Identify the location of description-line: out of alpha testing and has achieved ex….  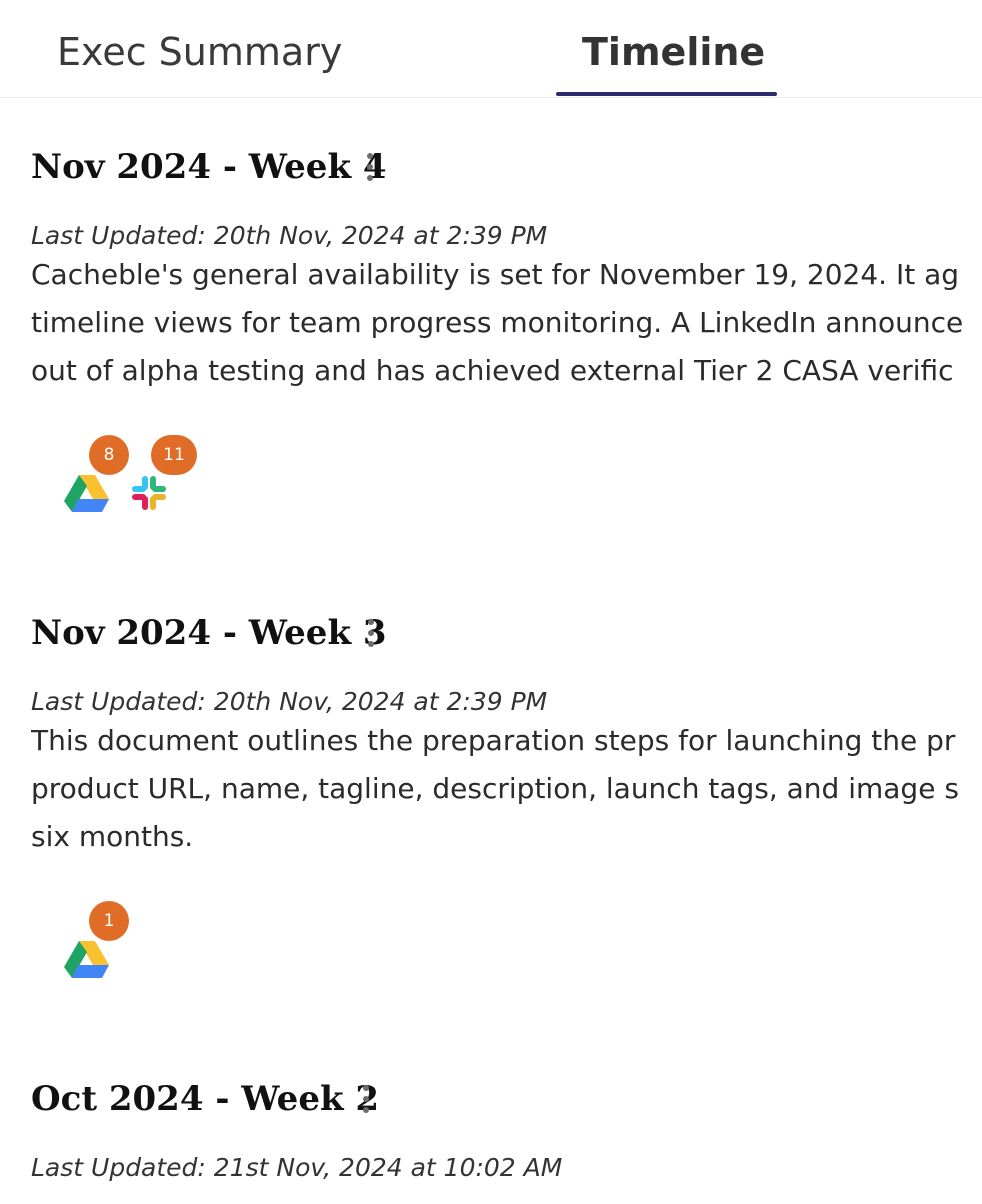
(492, 370).